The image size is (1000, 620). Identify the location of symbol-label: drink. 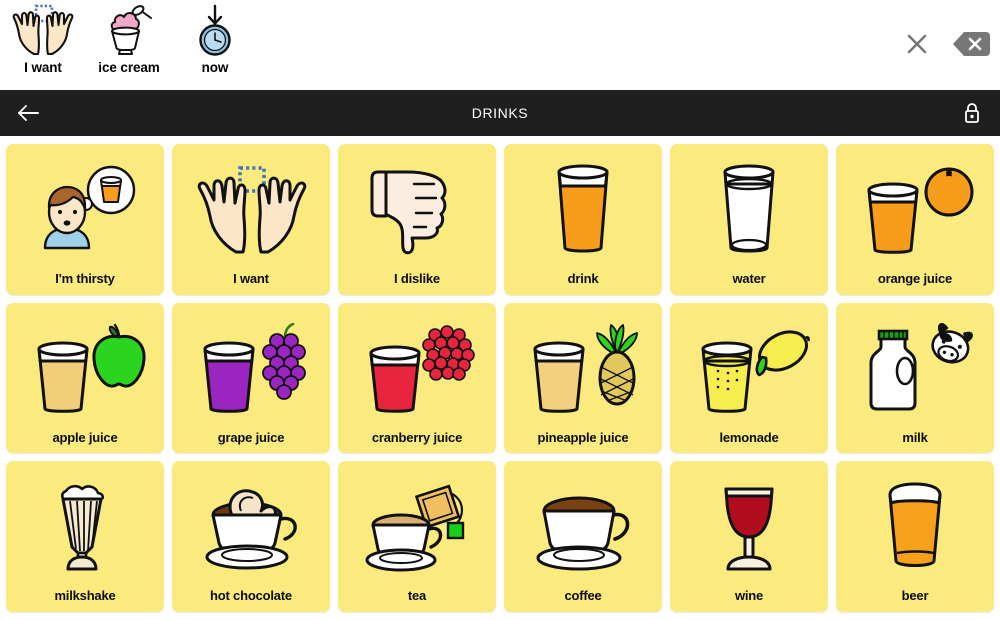
(583, 279).